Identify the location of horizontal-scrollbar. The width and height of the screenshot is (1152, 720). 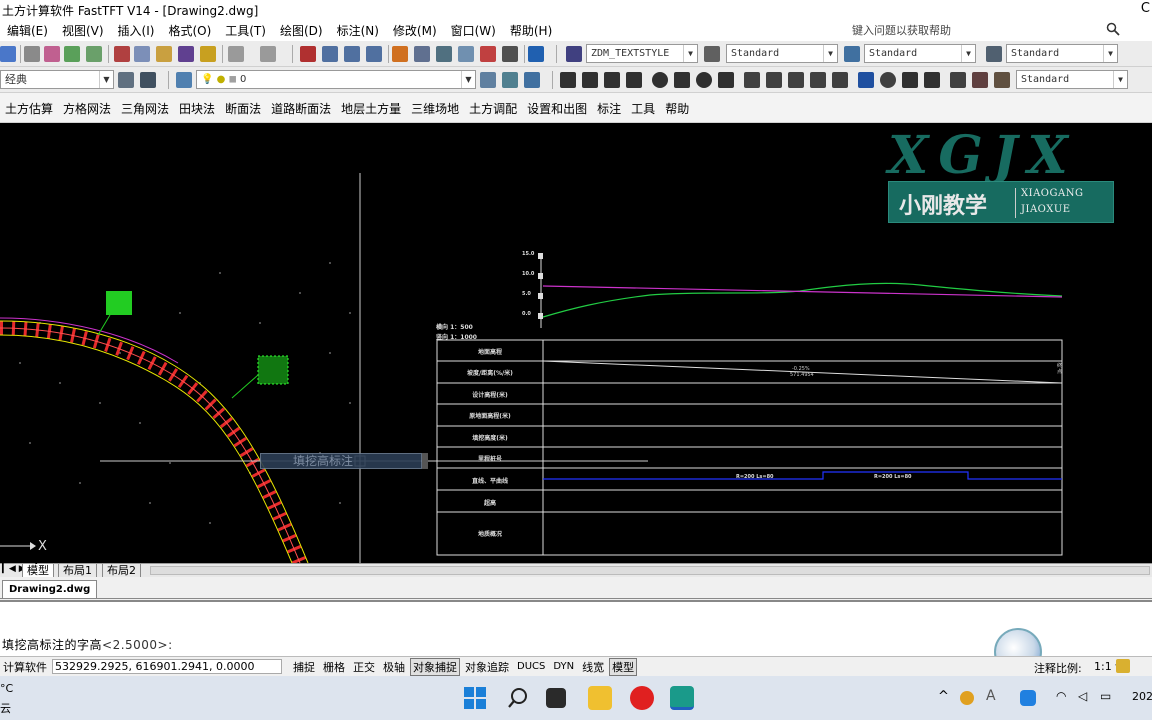
(650, 570).